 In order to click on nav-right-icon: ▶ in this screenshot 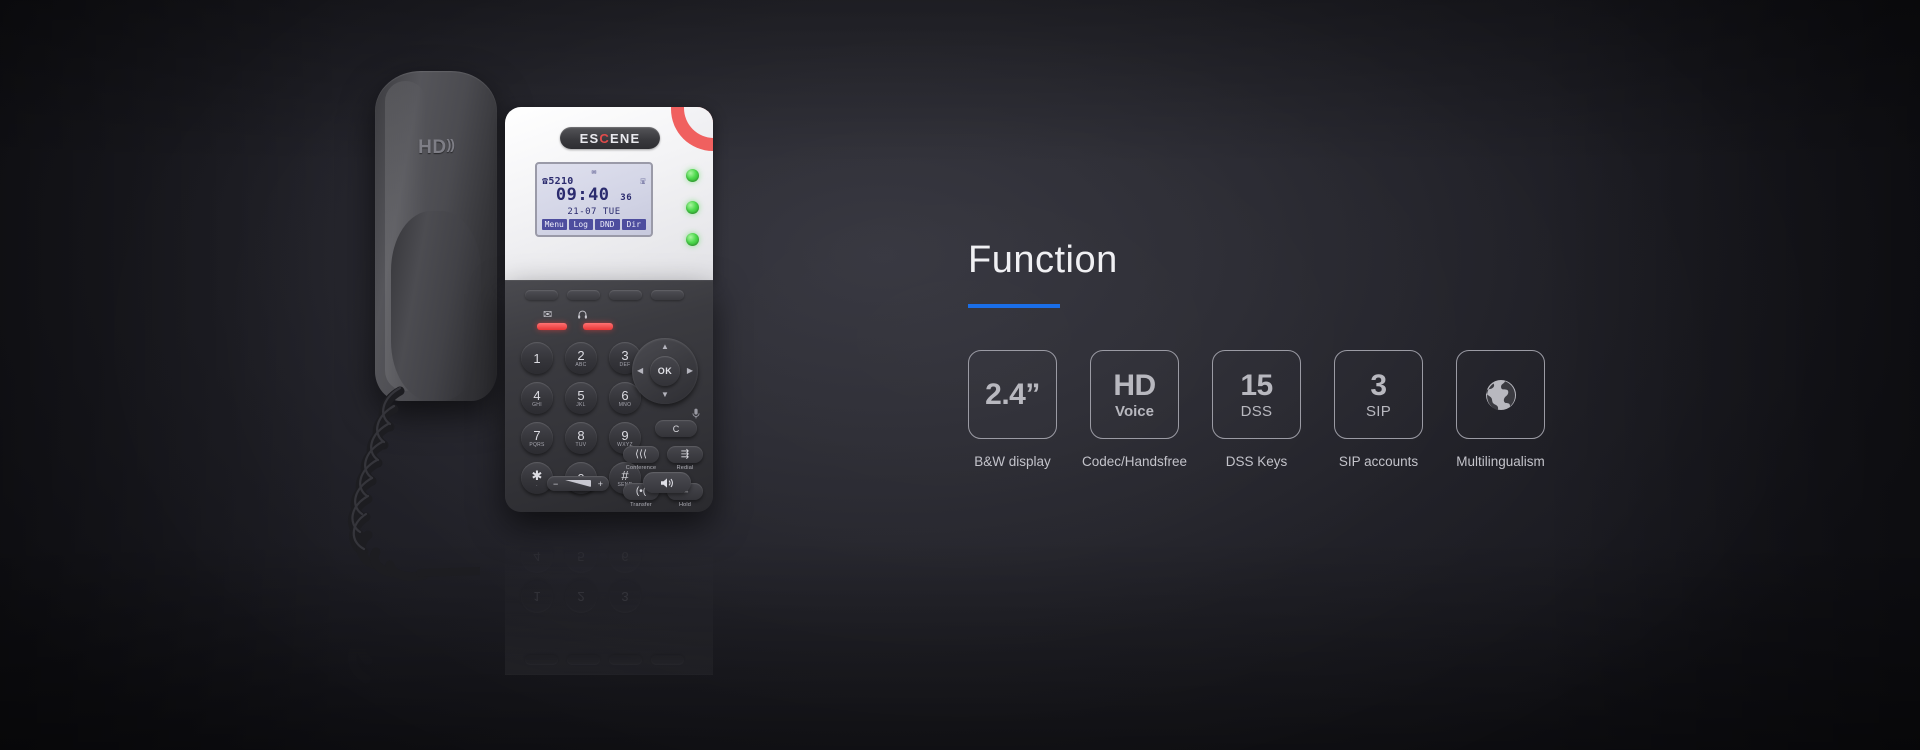, I will do `click(690, 371)`.